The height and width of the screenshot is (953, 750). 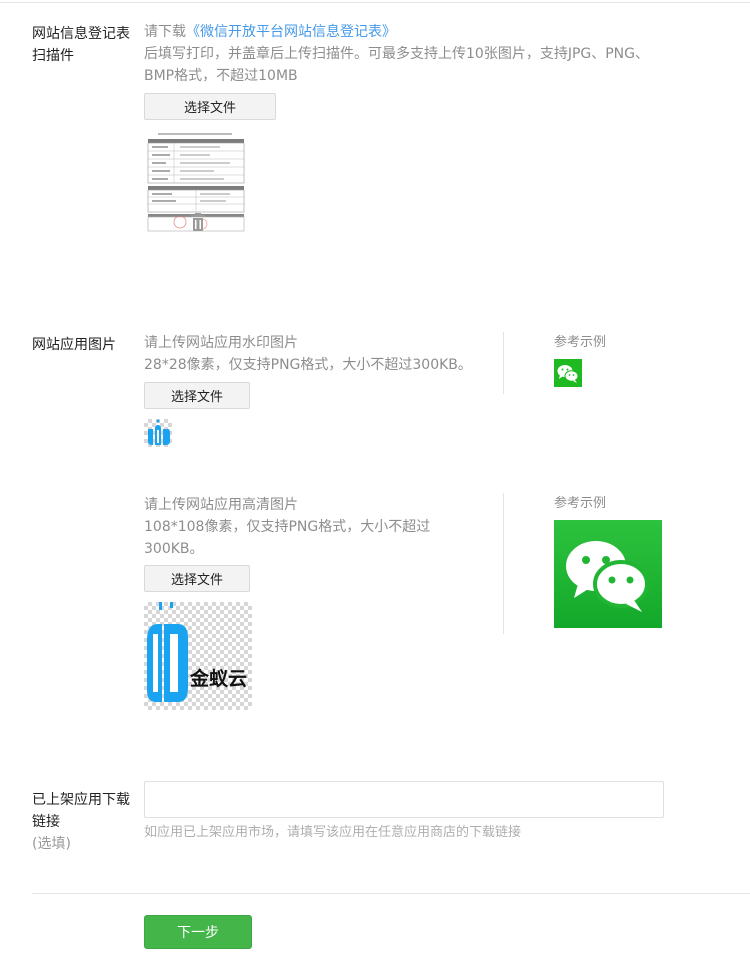 I want to click on footer-divider, so click(x=391, y=893).